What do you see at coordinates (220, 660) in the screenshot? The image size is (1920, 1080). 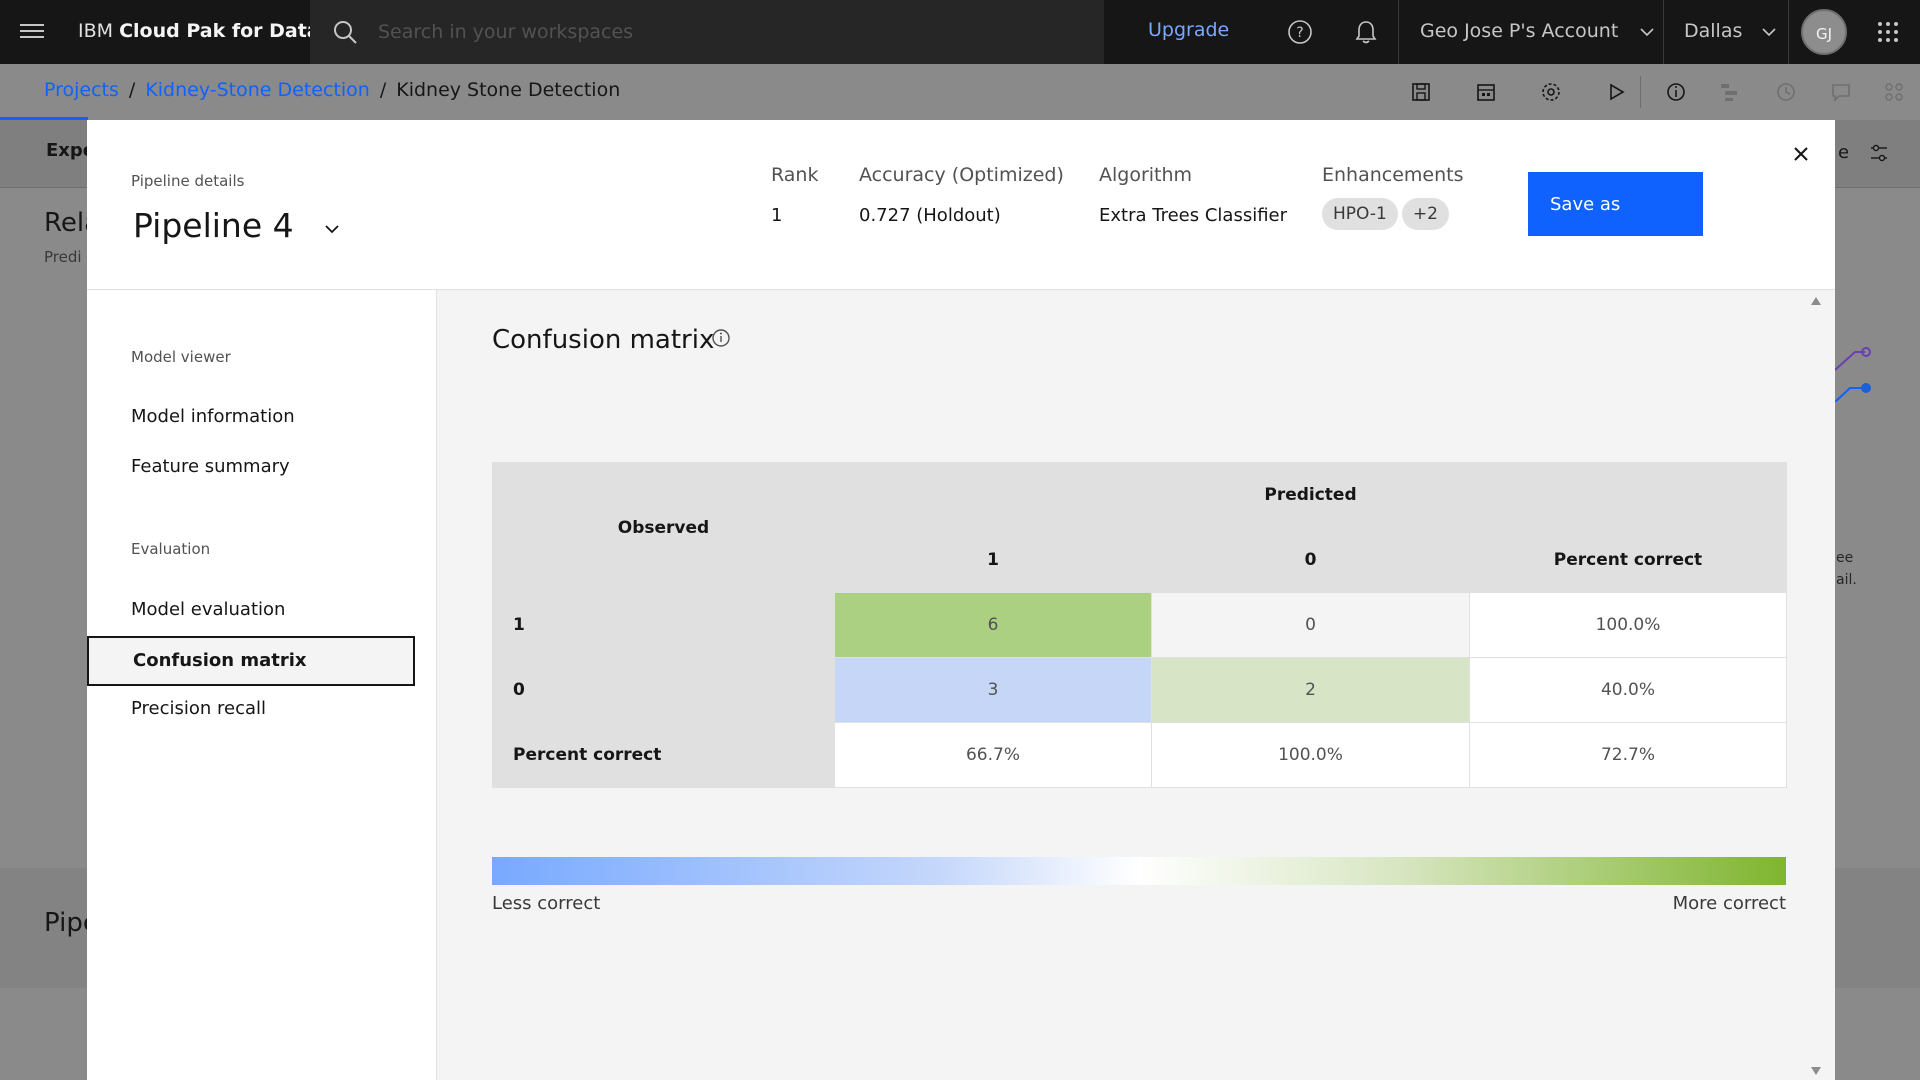 I see `nav-item-label: Confusion matrix` at bounding box center [220, 660].